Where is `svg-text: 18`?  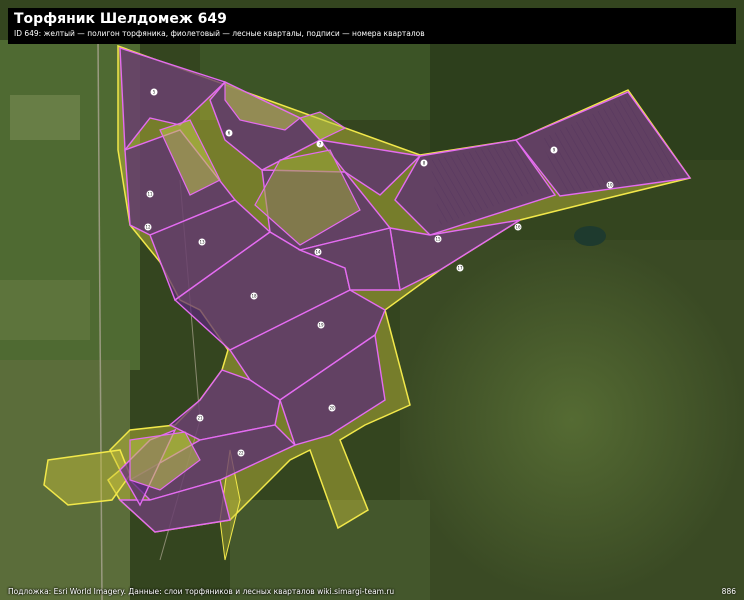
svg-text: 18 is located at coordinates (254, 296).